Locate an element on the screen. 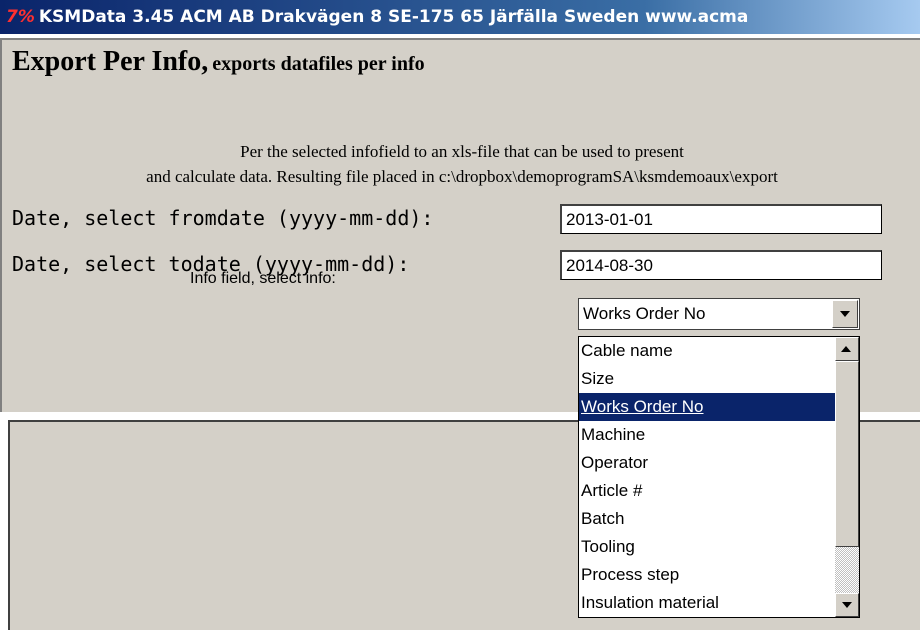  scroll-up-arrow-icon is located at coordinates (846, 349).